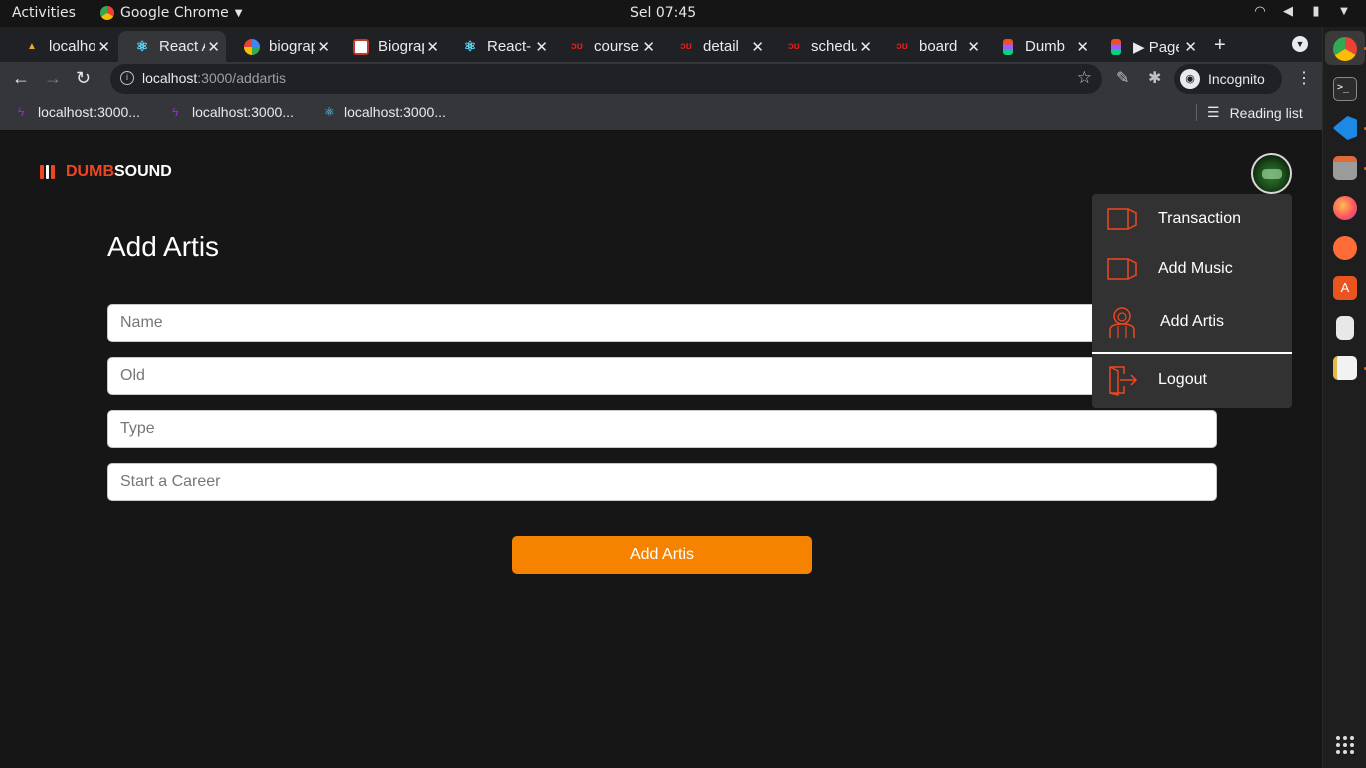  Describe the element at coordinates (1345, 745) in the screenshot. I see `show-applications-icon` at that location.